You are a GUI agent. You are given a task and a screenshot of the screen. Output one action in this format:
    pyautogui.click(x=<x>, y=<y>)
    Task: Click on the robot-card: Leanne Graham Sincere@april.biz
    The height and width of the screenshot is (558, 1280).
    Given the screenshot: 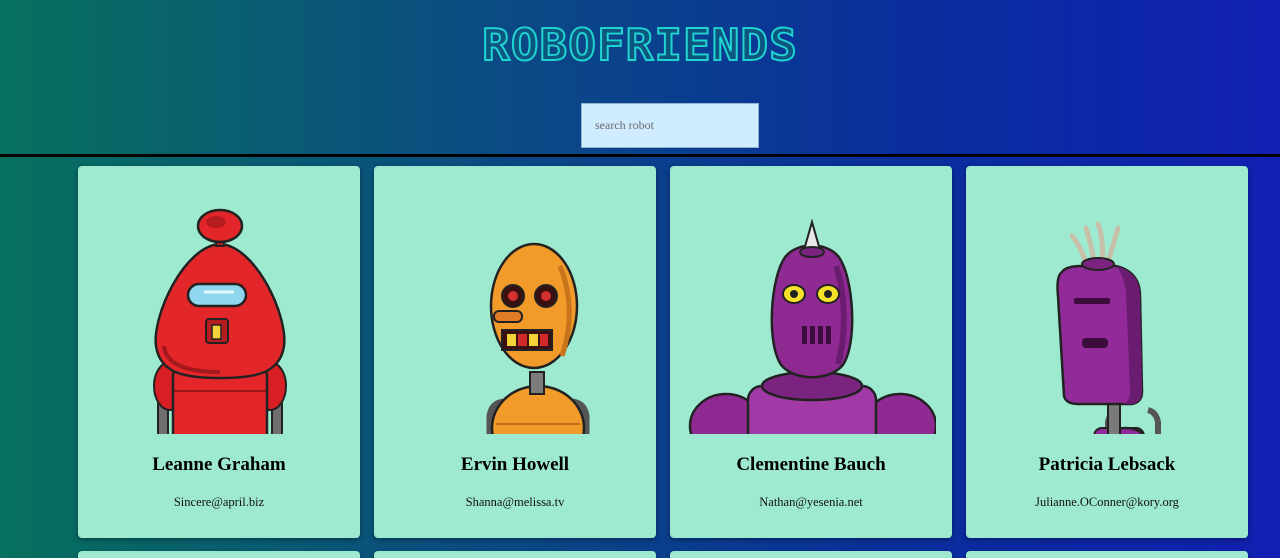 What is the action you would take?
    pyautogui.click(x=219, y=352)
    